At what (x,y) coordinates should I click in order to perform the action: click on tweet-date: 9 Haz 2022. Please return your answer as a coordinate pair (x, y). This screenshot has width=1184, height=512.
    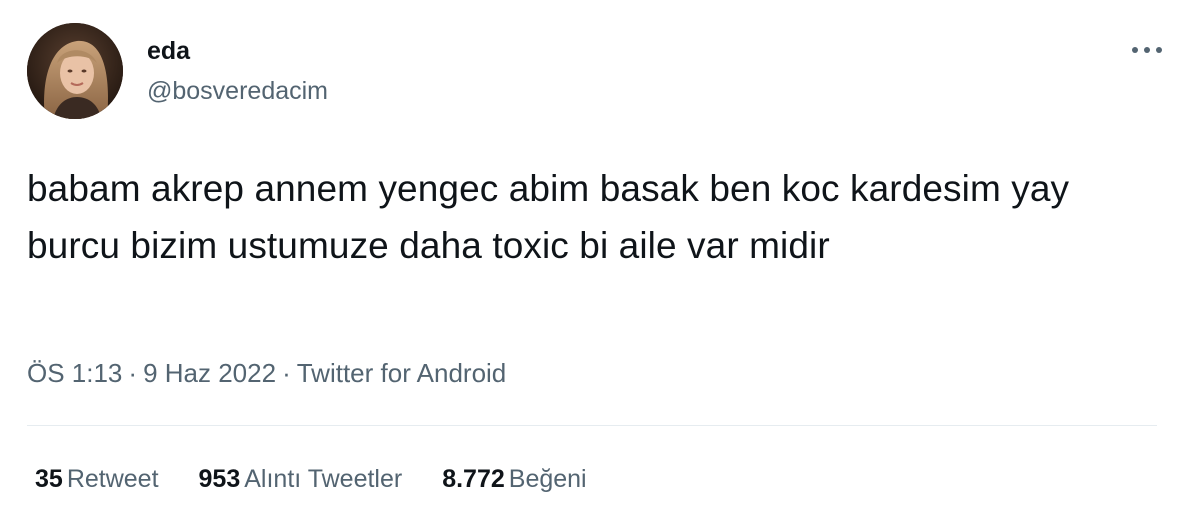
    Looking at the image, I should click on (209, 373).